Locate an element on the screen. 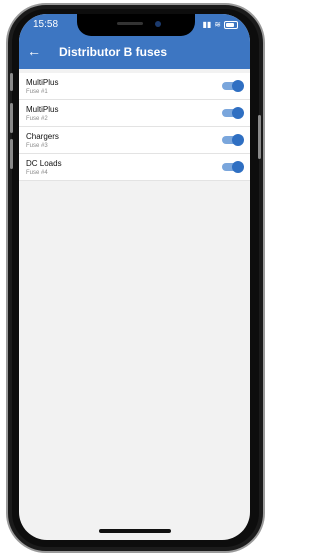  fuse-label: Fuse #4 is located at coordinates (37, 173).